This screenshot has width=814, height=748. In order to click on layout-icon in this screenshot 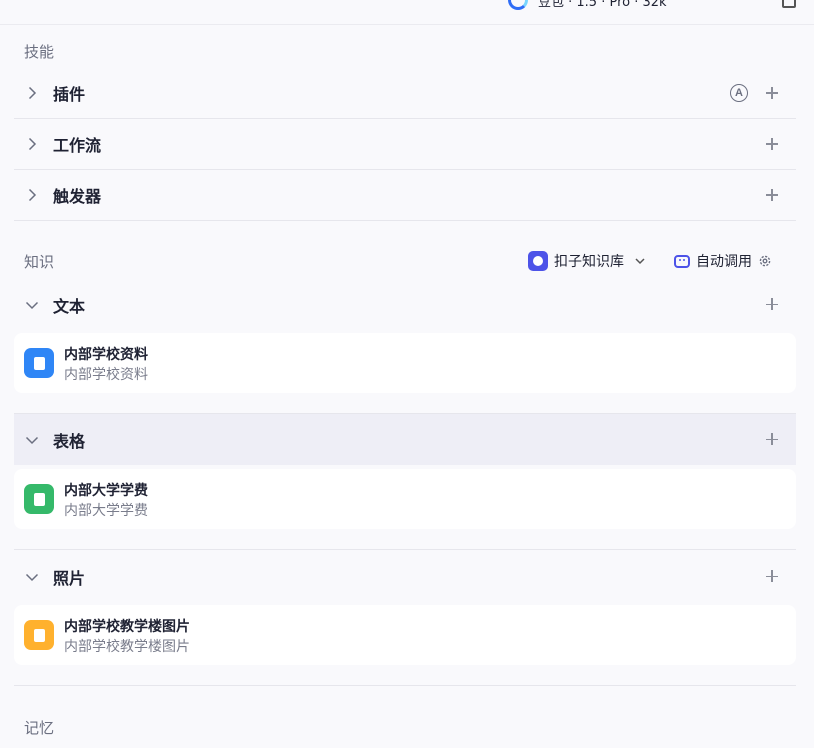, I will do `click(789, 4)`.